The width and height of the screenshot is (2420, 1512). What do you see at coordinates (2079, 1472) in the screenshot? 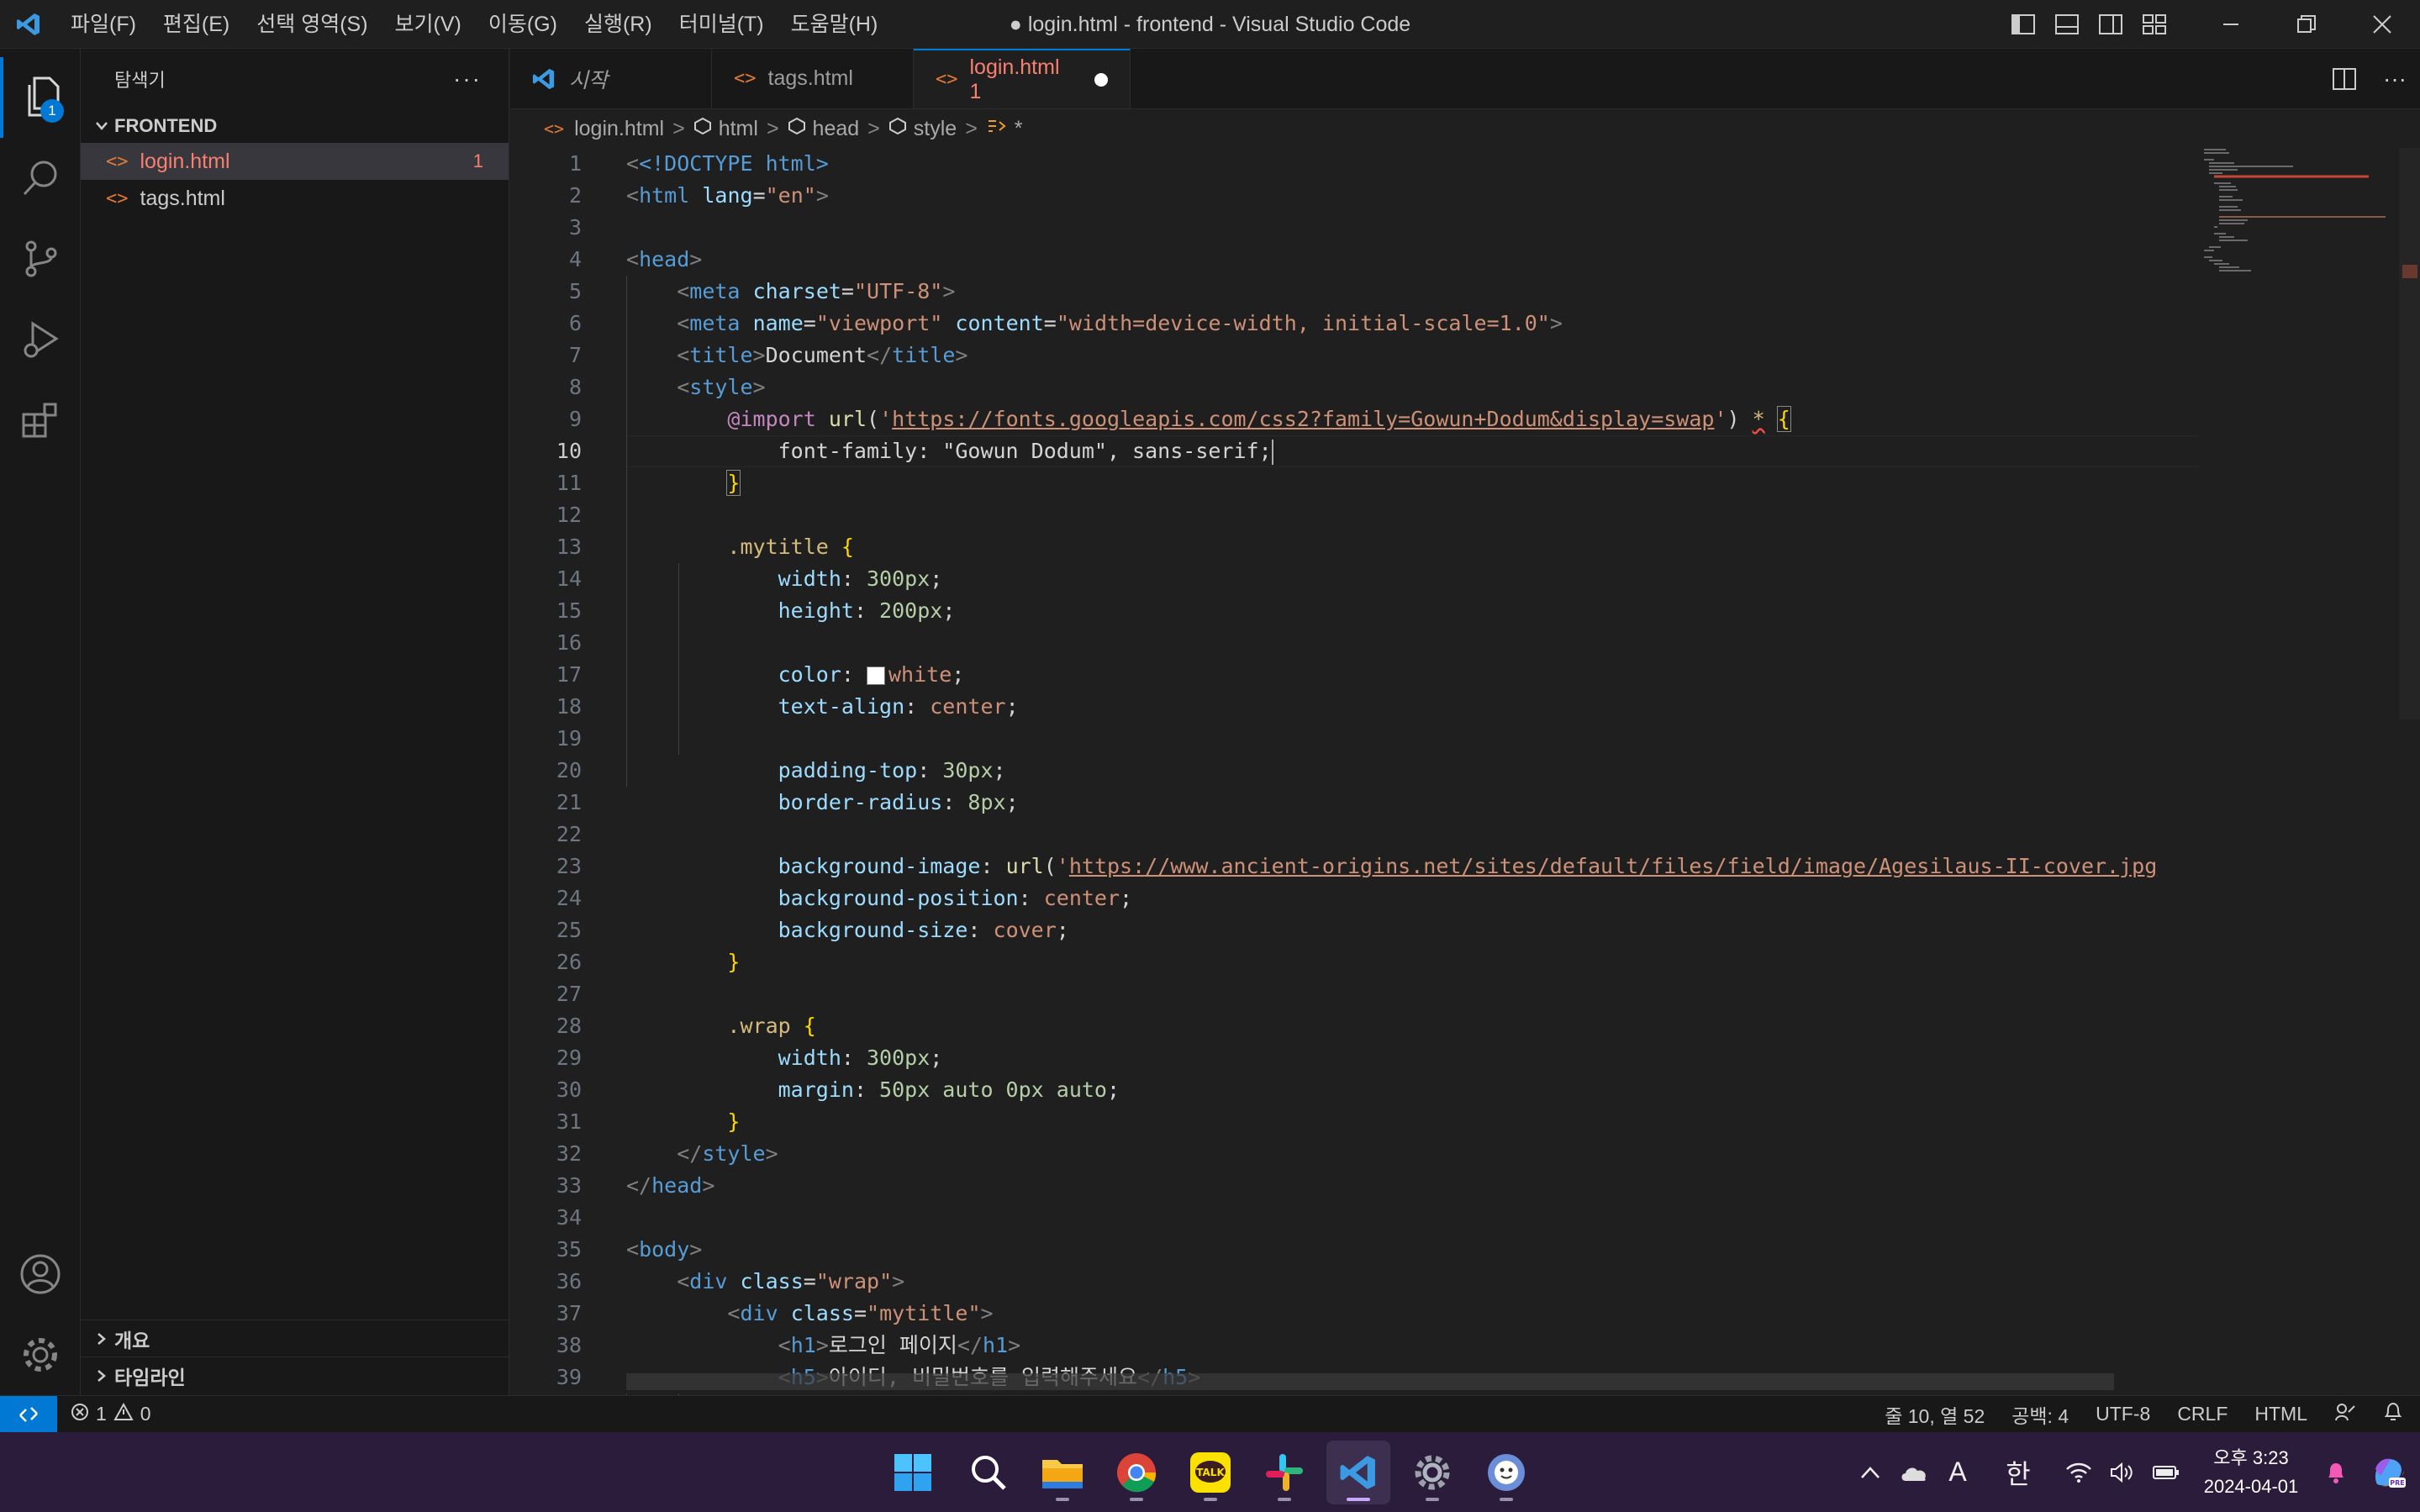
I see `wifi-icon` at bounding box center [2079, 1472].